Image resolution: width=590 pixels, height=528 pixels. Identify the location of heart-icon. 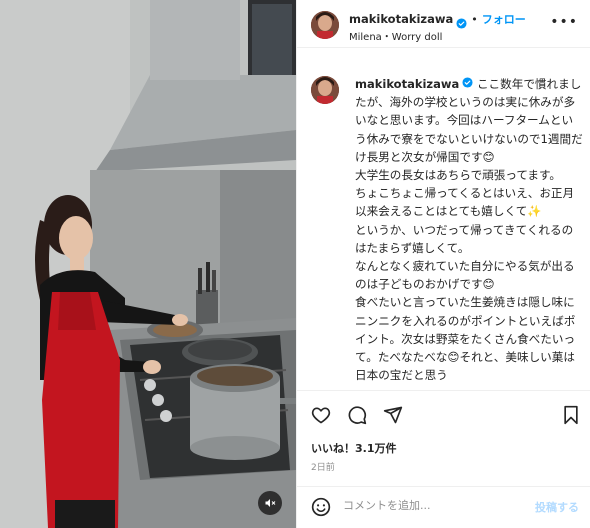
(321, 415).